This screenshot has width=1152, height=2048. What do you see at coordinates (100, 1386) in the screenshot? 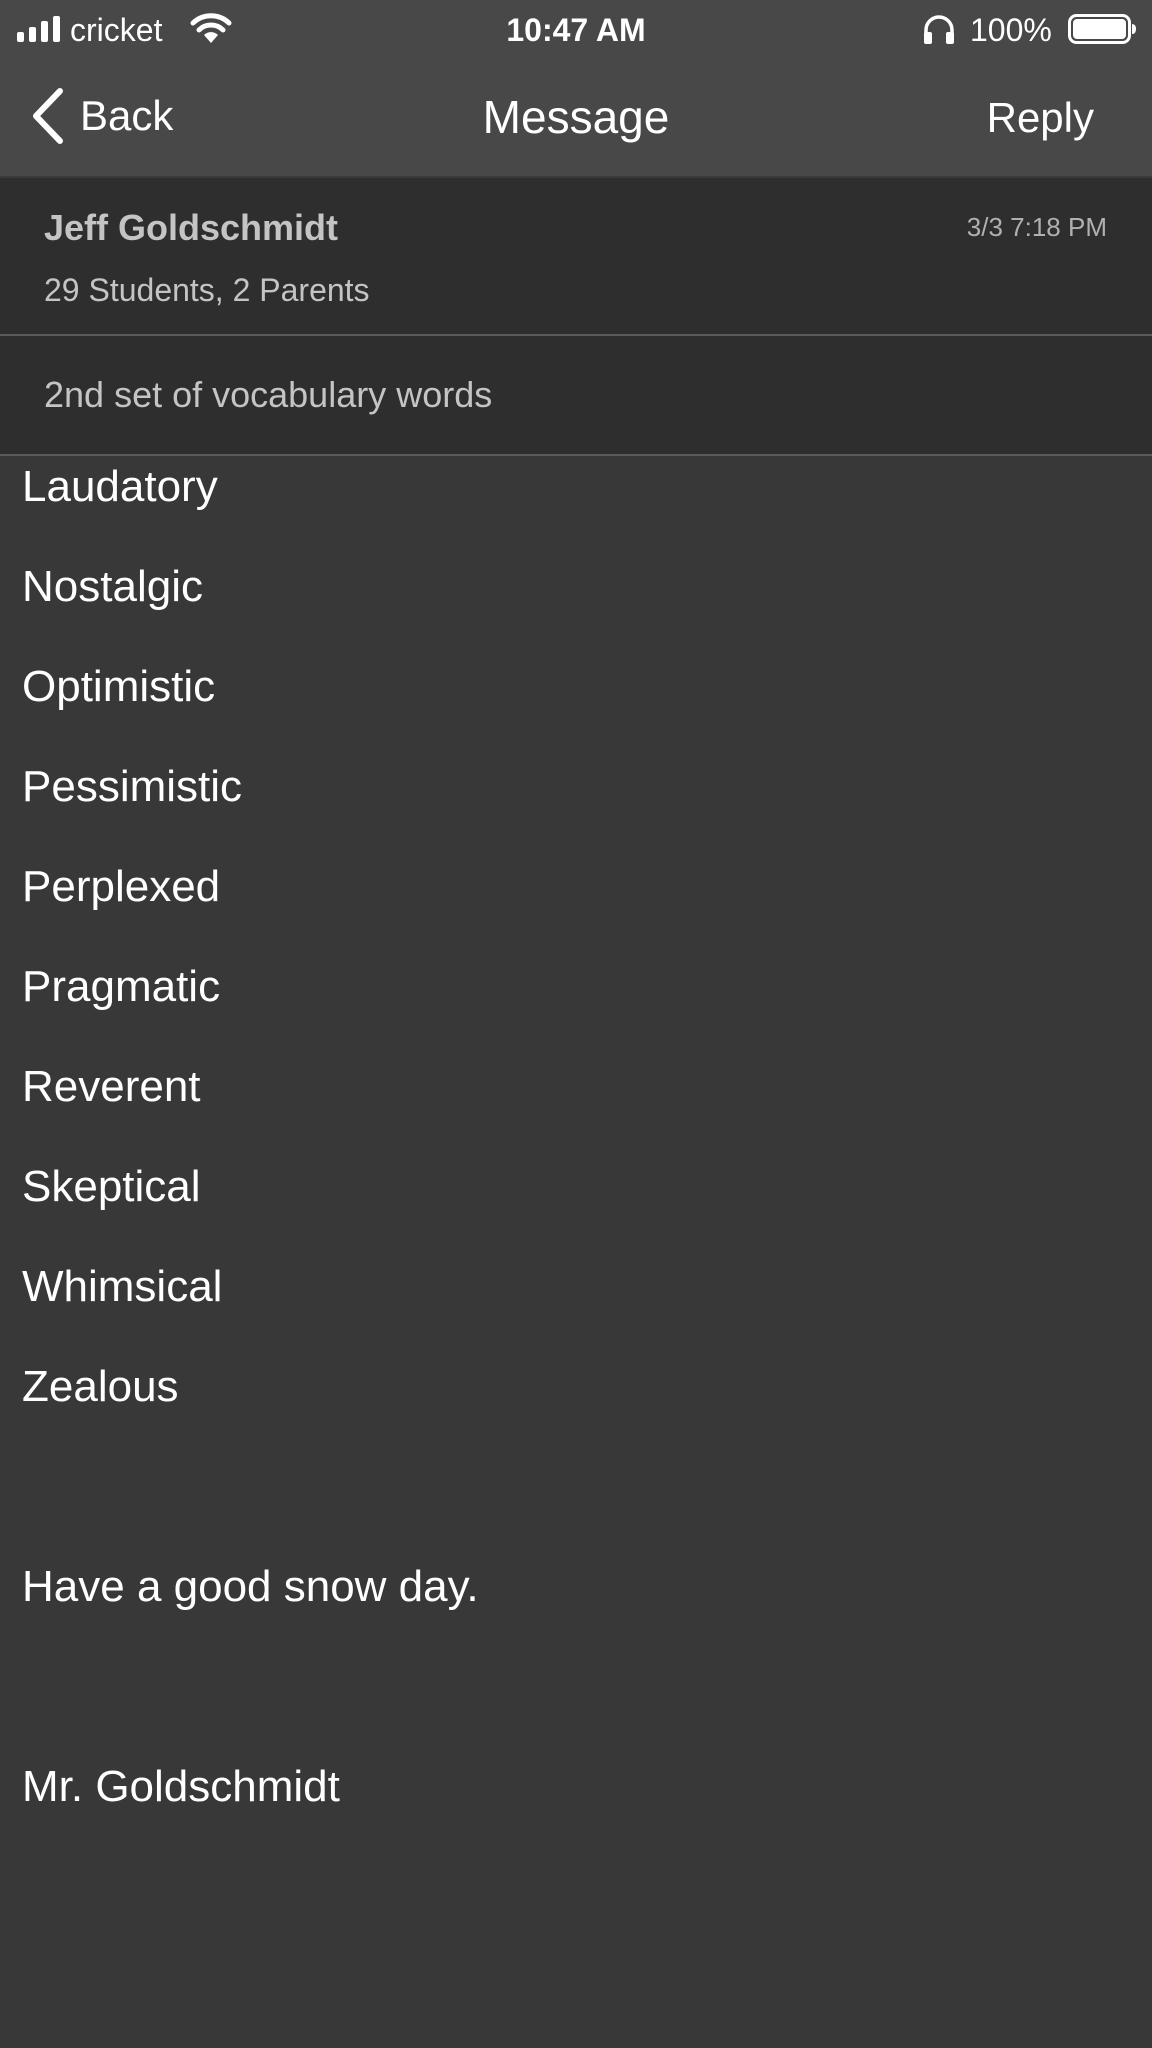
I see `vocab-word: Zealous` at bounding box center [100, 1386].